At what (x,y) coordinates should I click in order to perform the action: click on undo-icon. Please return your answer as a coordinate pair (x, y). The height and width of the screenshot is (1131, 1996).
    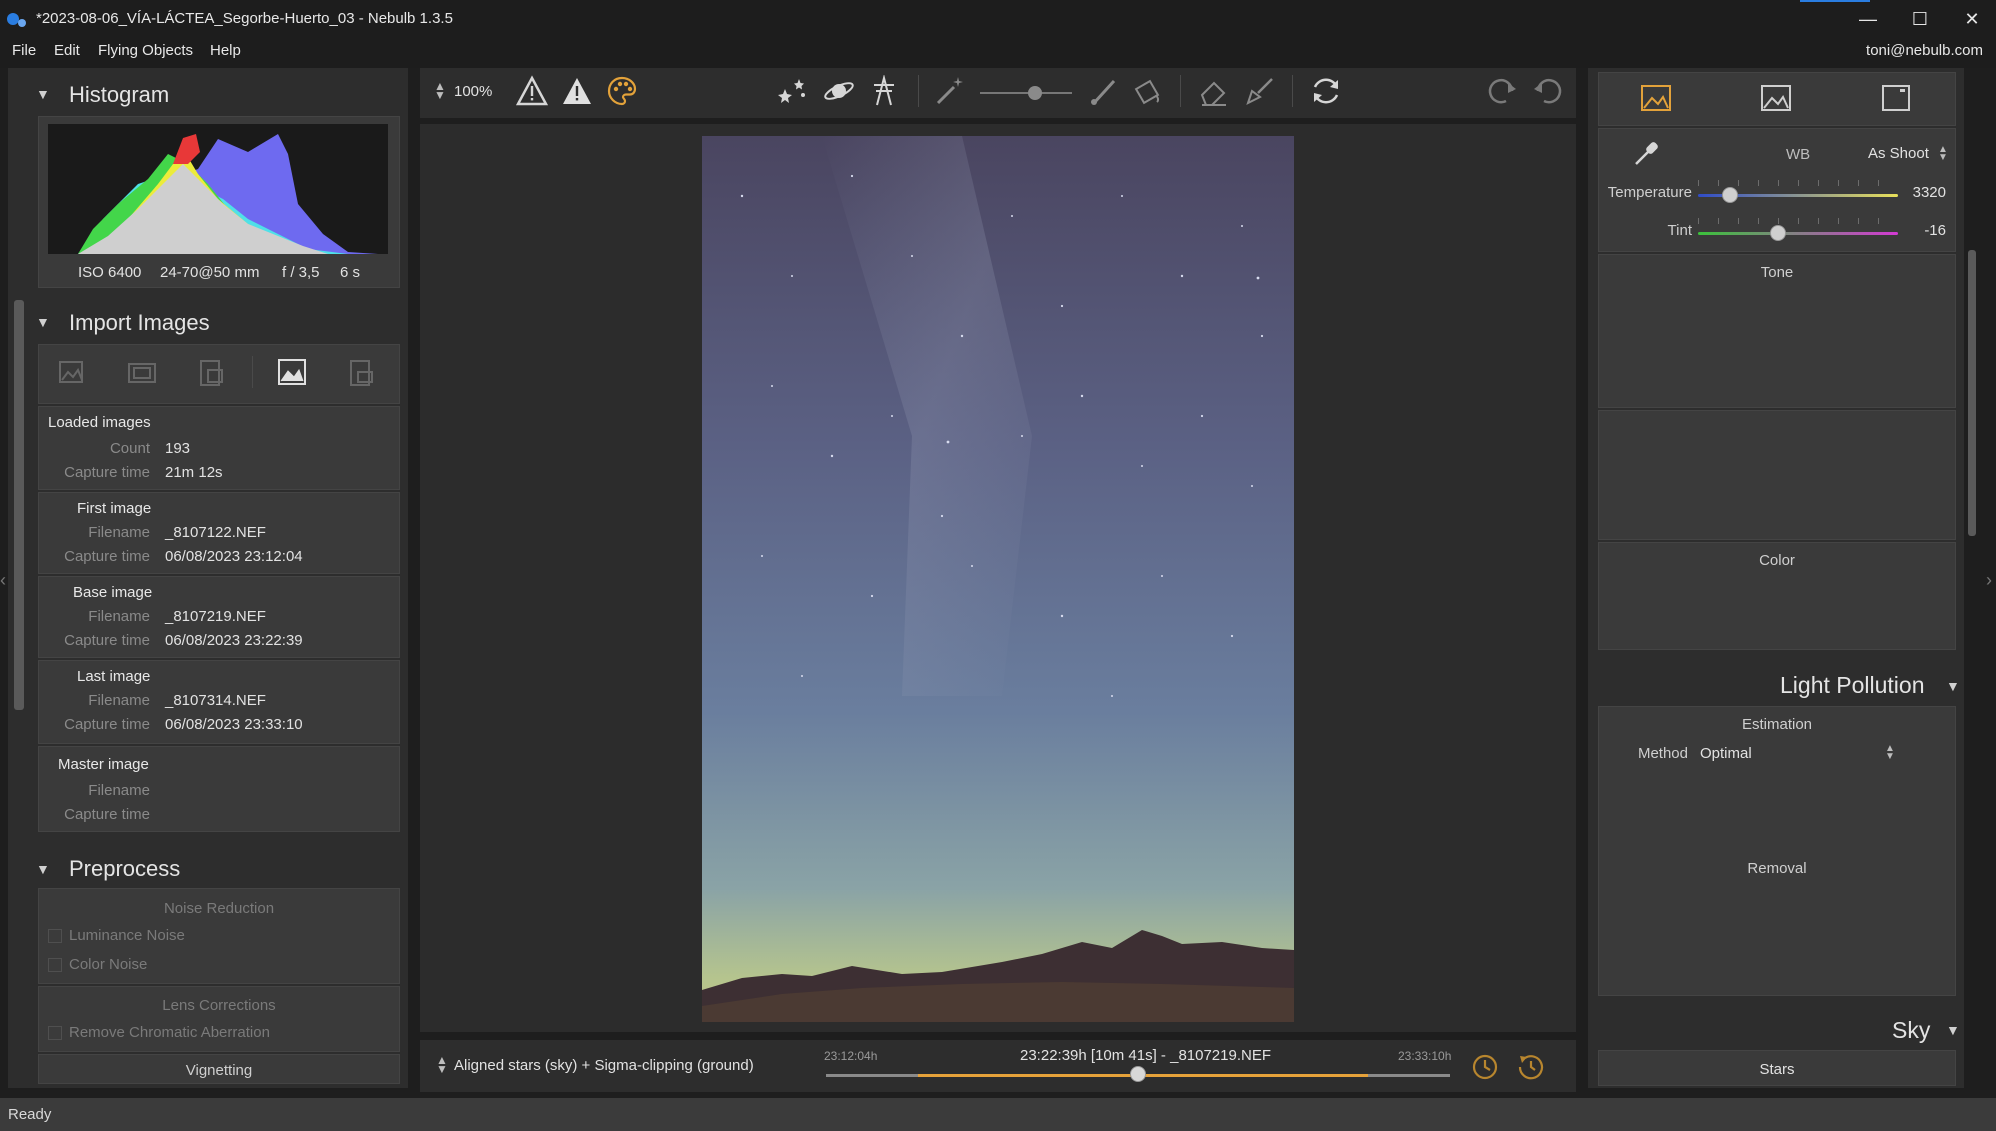
    Looking at the image, I should click on (1548, 91).